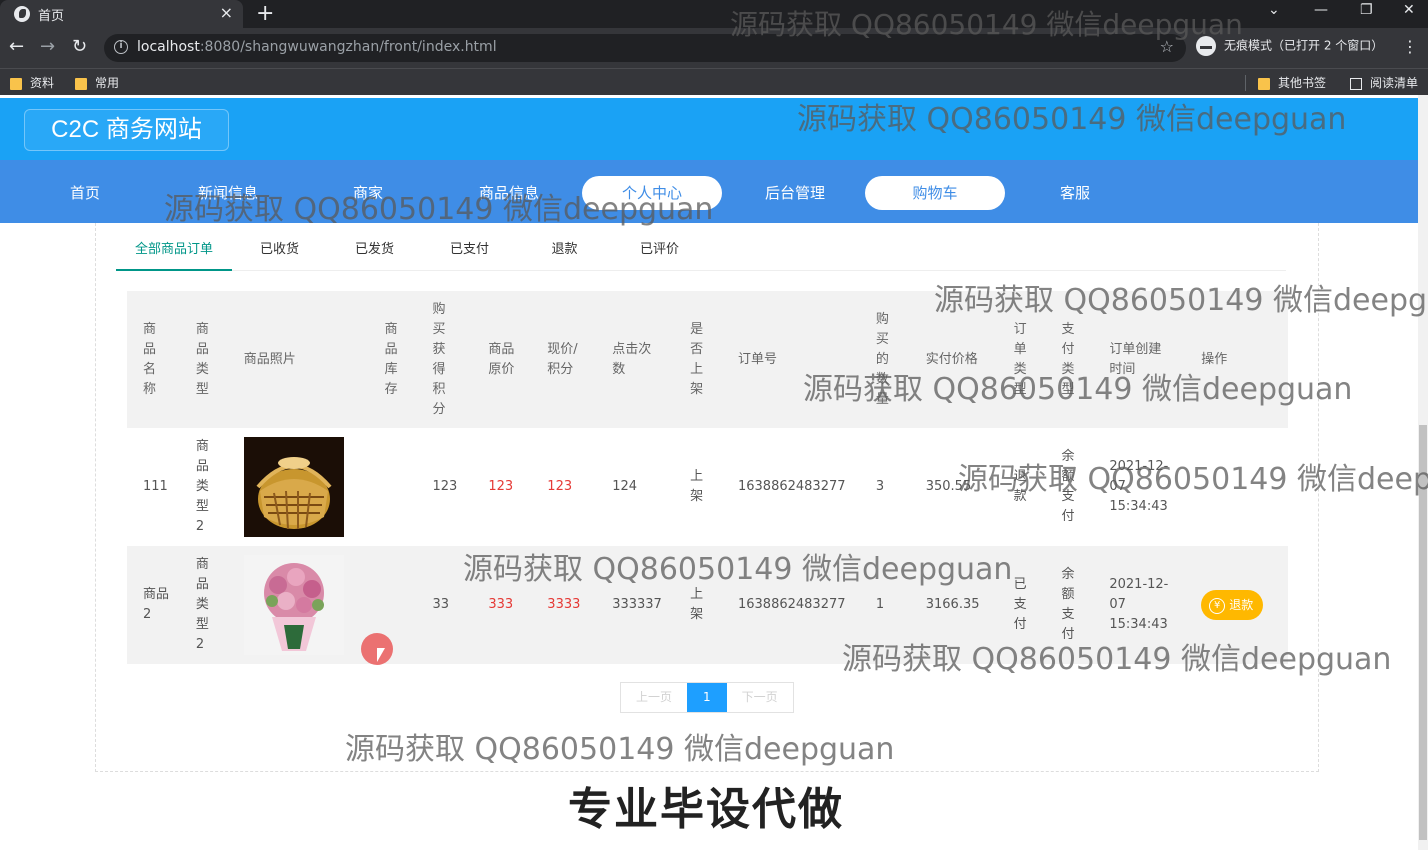 This screenshot has width=1428, height=850. Describe the element at coordinates (121, 14) in the screenshot. I see `browser-tab: 首页 ×` at that location.